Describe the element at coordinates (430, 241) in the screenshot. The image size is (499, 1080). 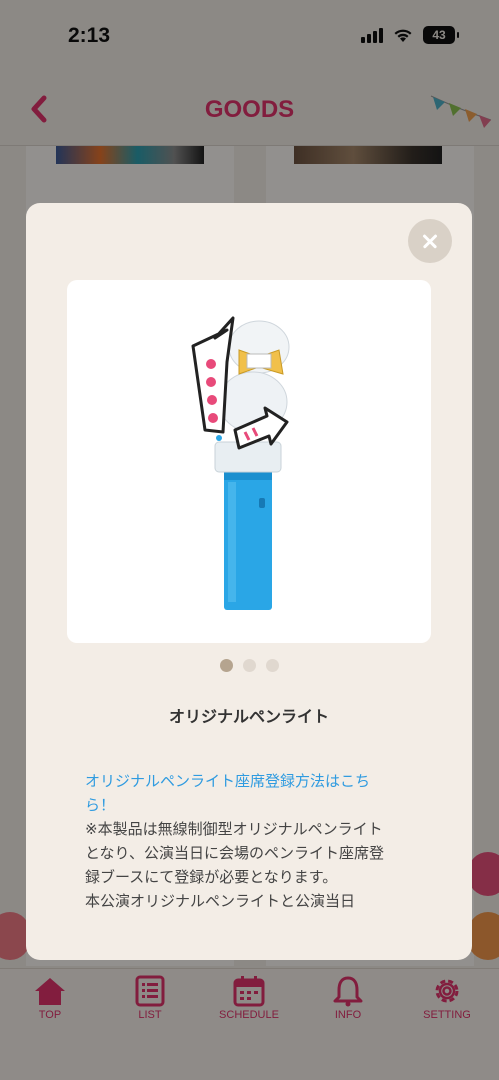
I see `close-button` at that location.